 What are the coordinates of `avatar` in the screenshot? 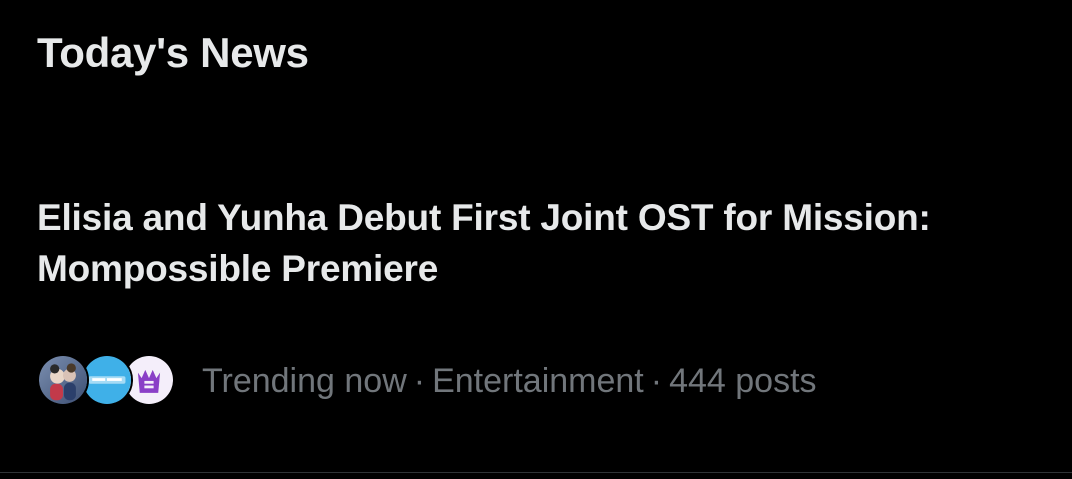 It's located at (63, 380).